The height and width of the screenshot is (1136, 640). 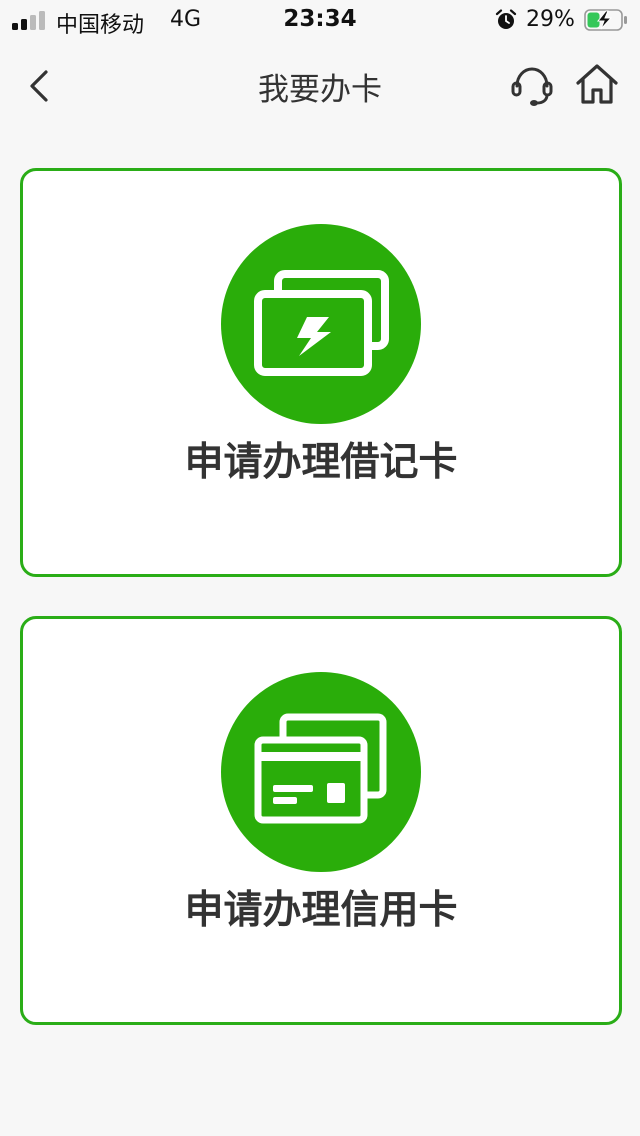 I want to click on status-bar: 中国移动 4G 23:34 29%, so click(x=320, y=20).